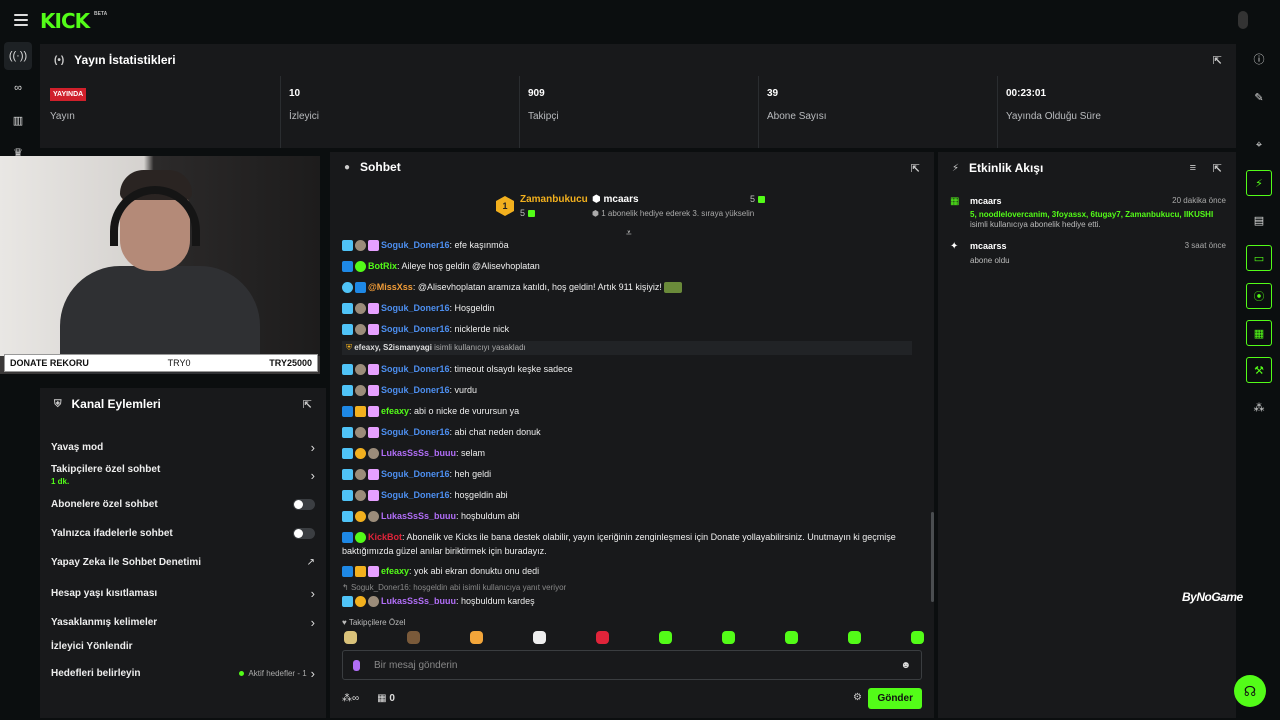 This screenshot has width=1280, height=720. I want to click on chat-input, so click(637, 665).